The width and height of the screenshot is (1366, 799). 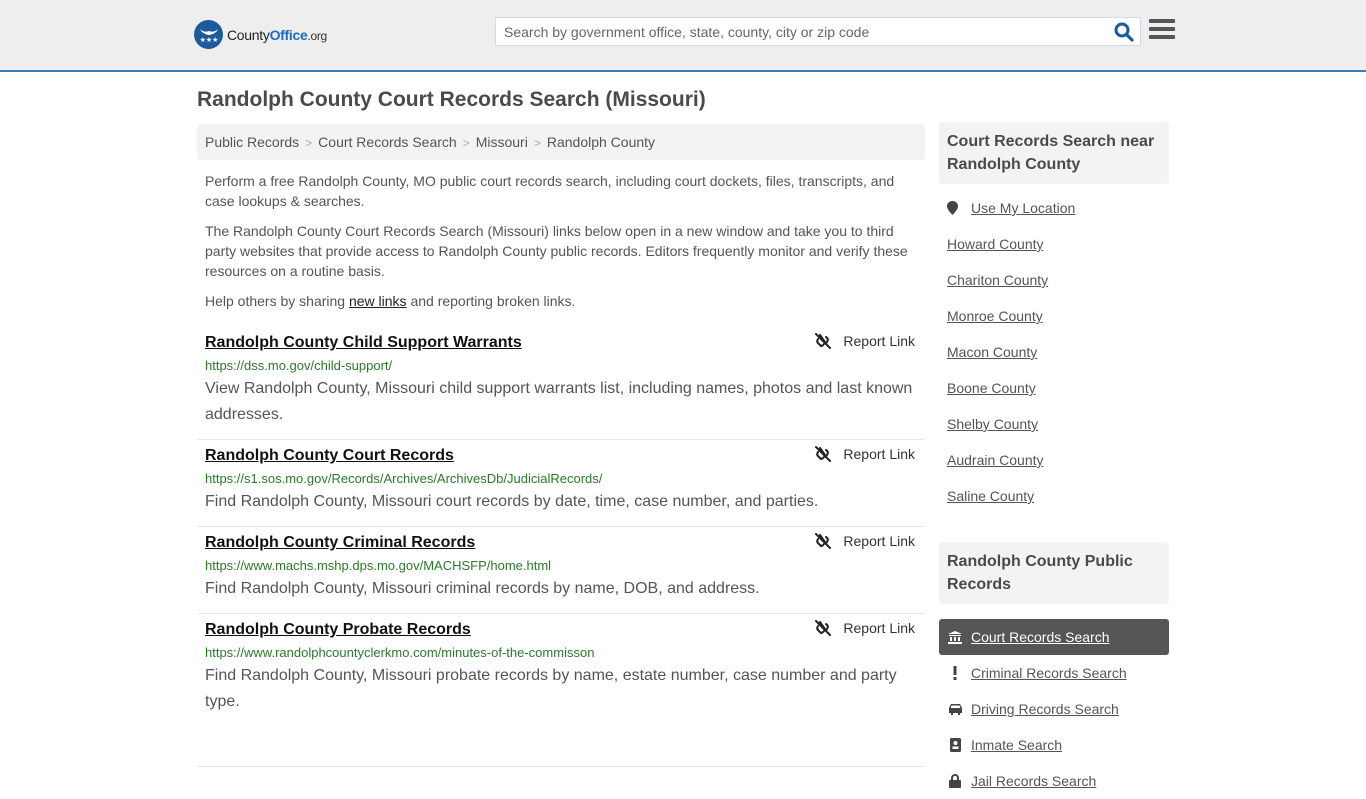 I want to click on search-bar, so click(x=818, y=31).